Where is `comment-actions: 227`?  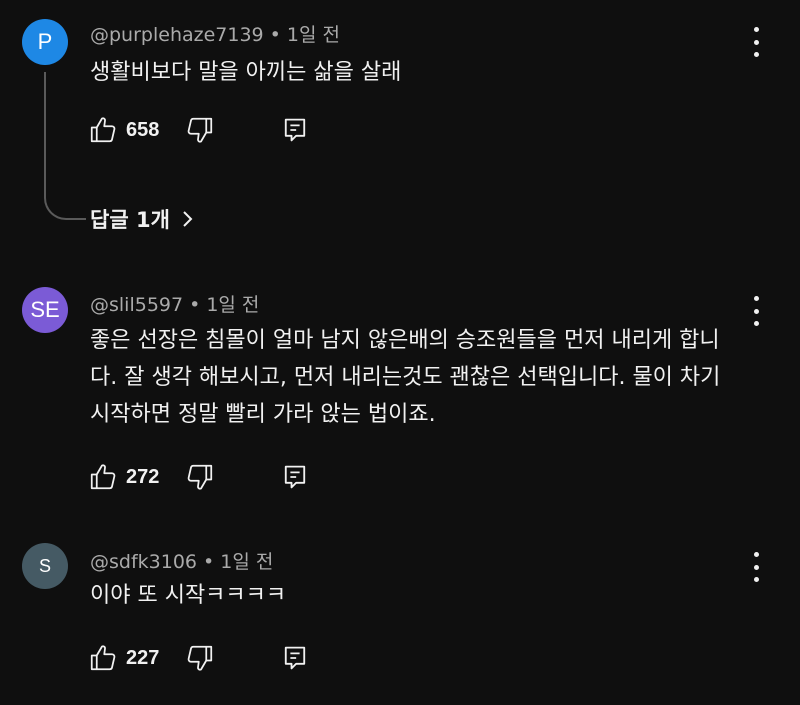
comment-actions: 227 is located at coordinates (198, 658).